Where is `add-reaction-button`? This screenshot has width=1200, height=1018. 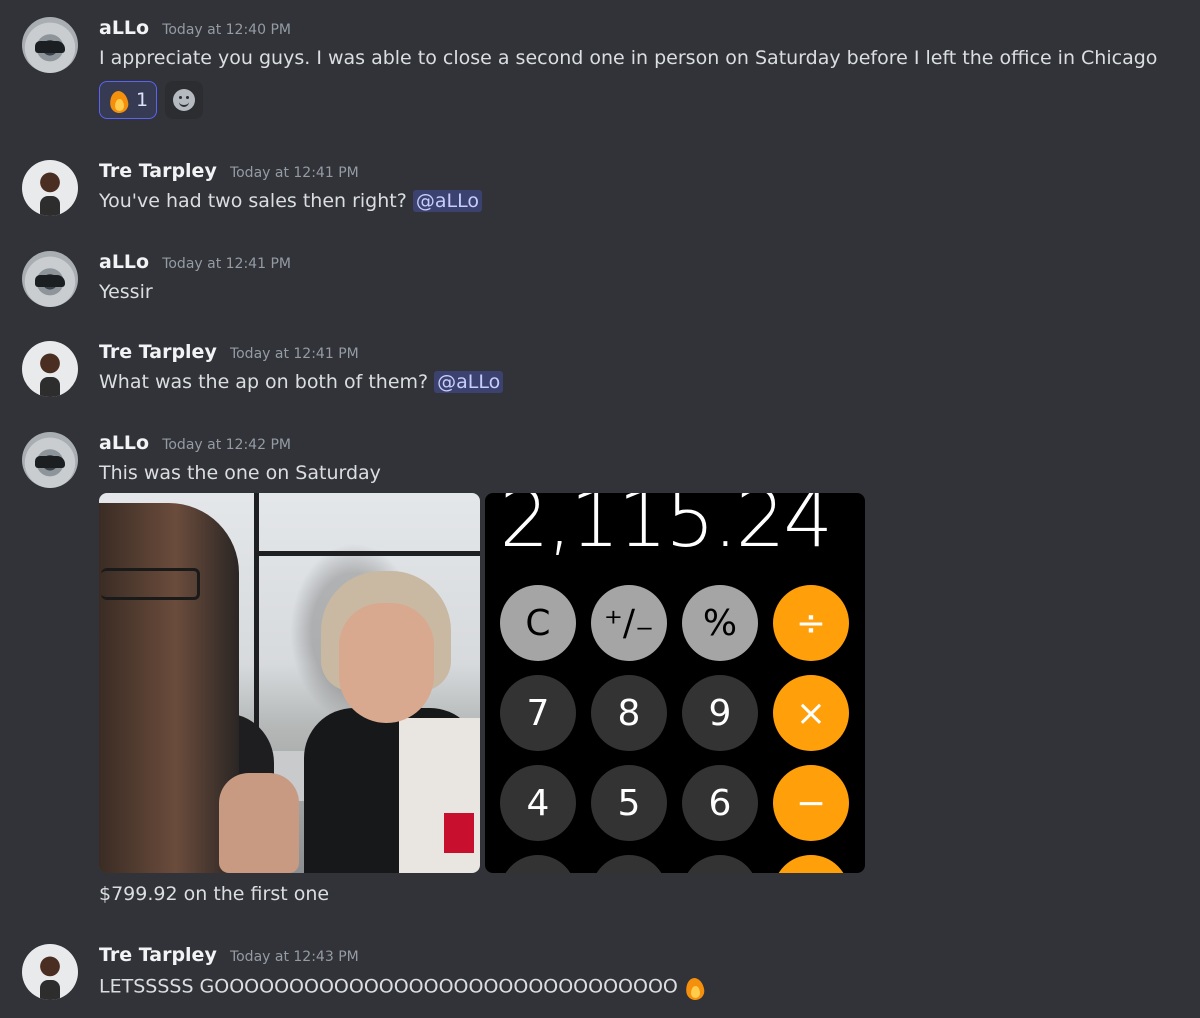 add-reaction-button is located at coordinates (184, 100).